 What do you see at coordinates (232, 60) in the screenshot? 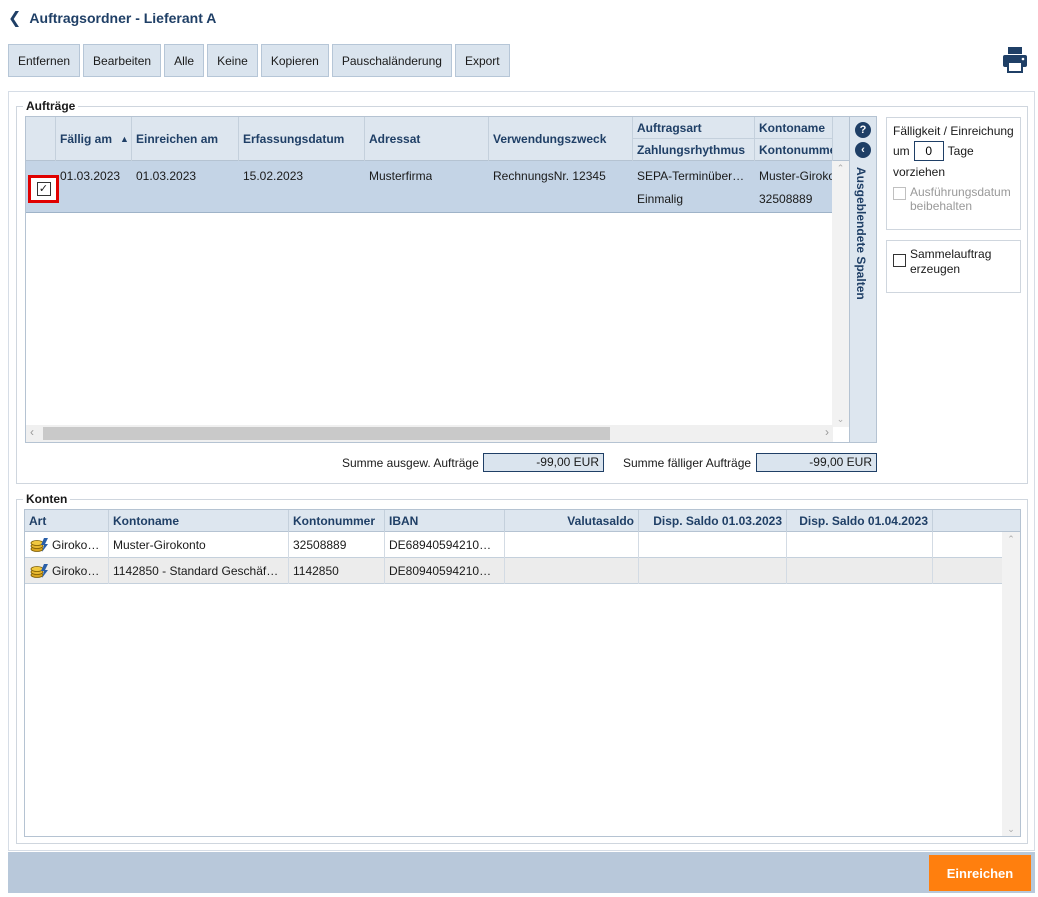
I see `select-none-button: Keine` at bounding box center [232, 60].